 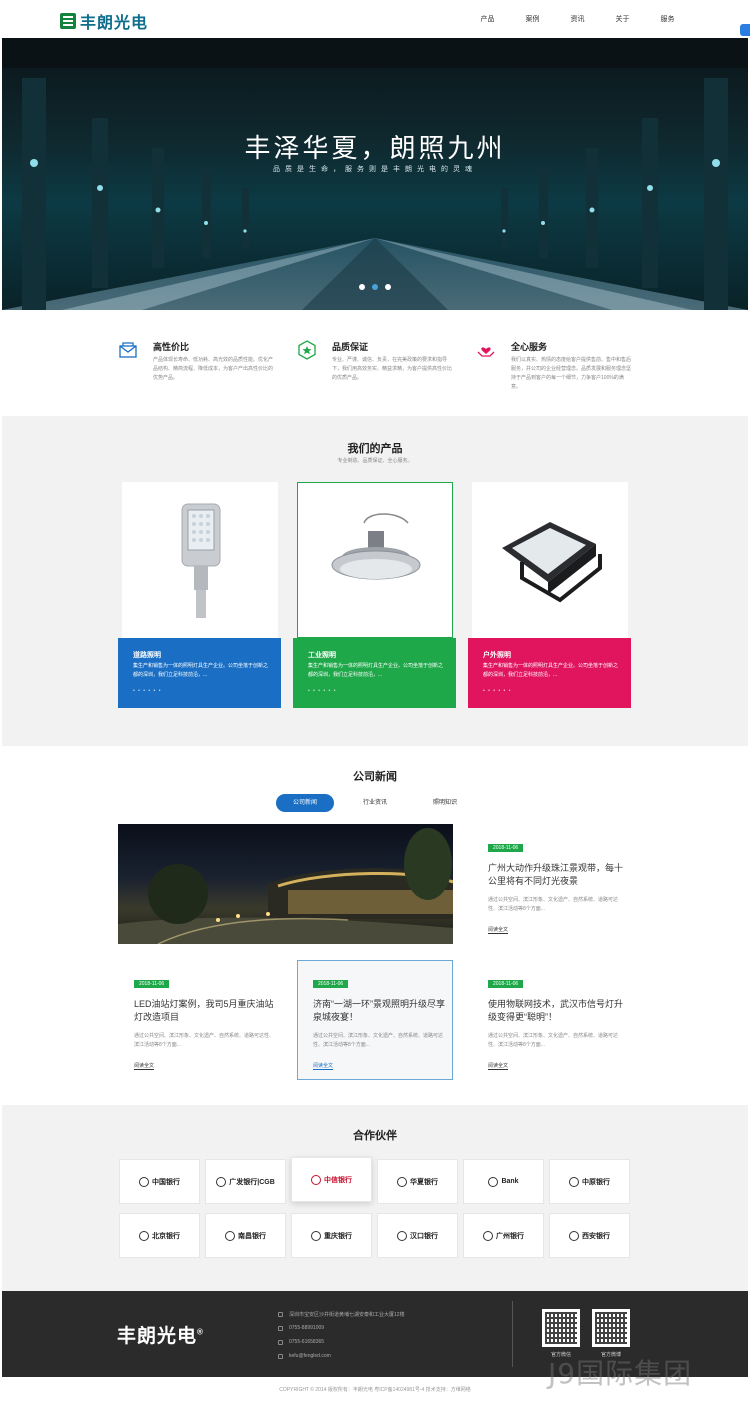 I want to click on high-bay-light-image, so click(x=376, y=546).